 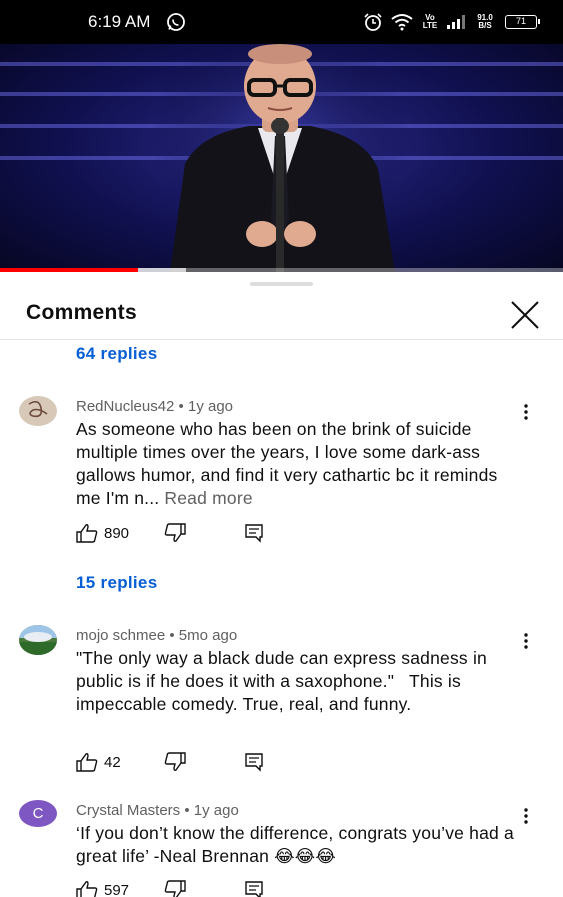 I want to click on read-more-link: Read more, so click(x=208, y=498).